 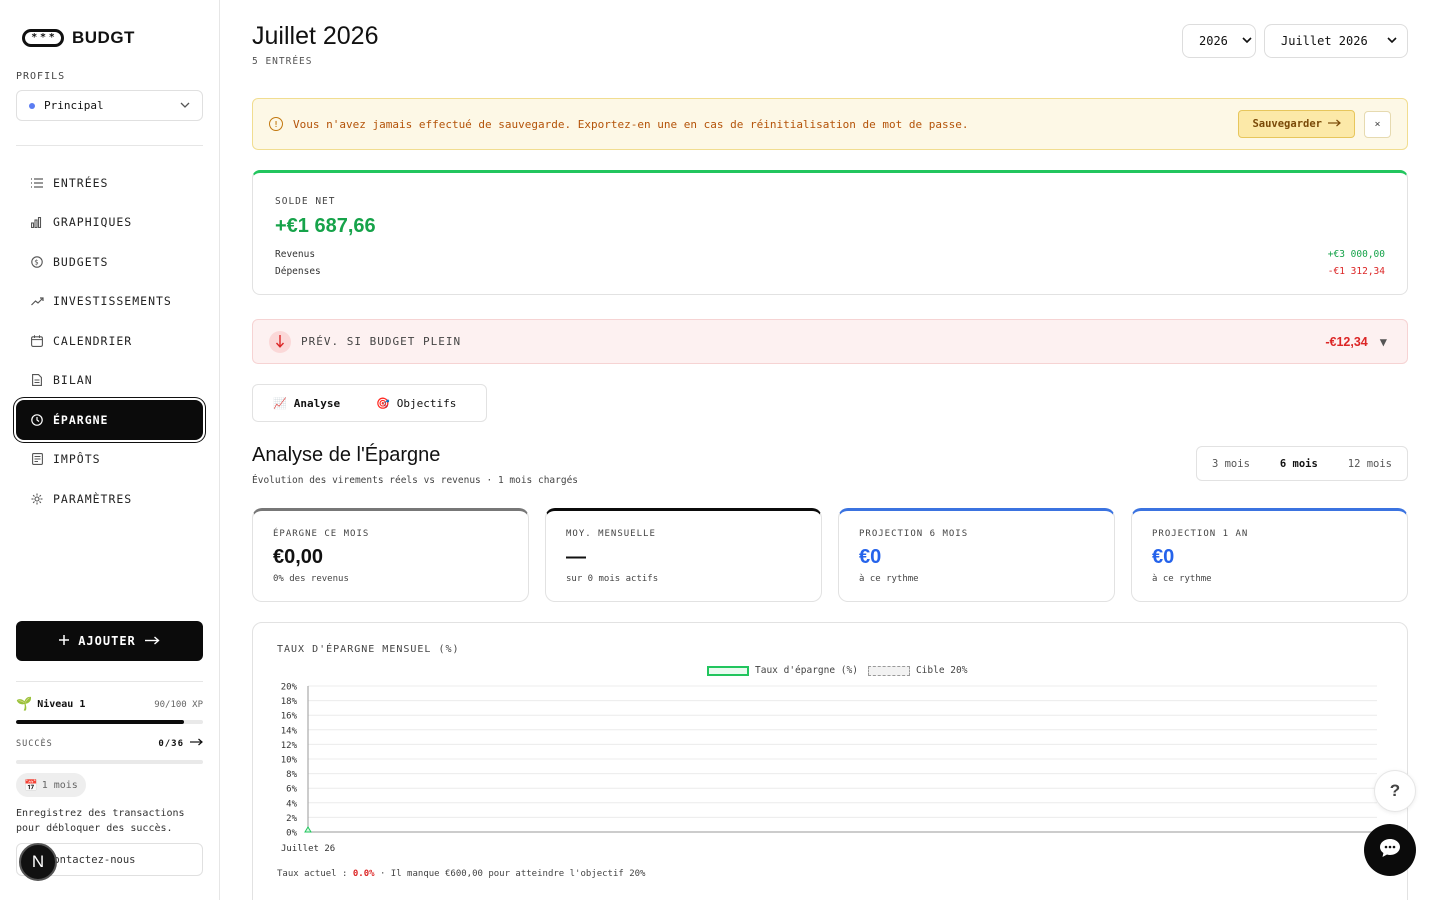 What do you see at coordinates (1269, 555) in the screenshot?
I see `kpi-card-projection-1a: PROJECTION 1 AN €0 à ce rythme` at bounding box center [1269, 555].